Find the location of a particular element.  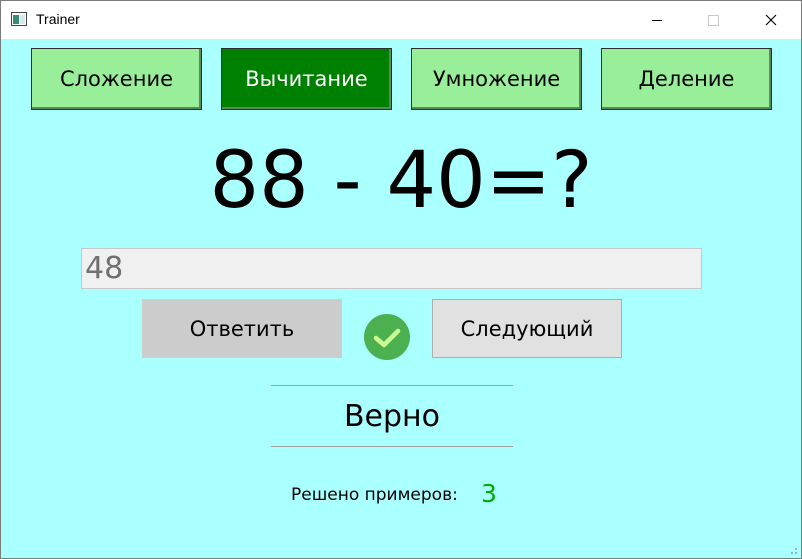

maximize-icon is located at coordinates (713, 20).